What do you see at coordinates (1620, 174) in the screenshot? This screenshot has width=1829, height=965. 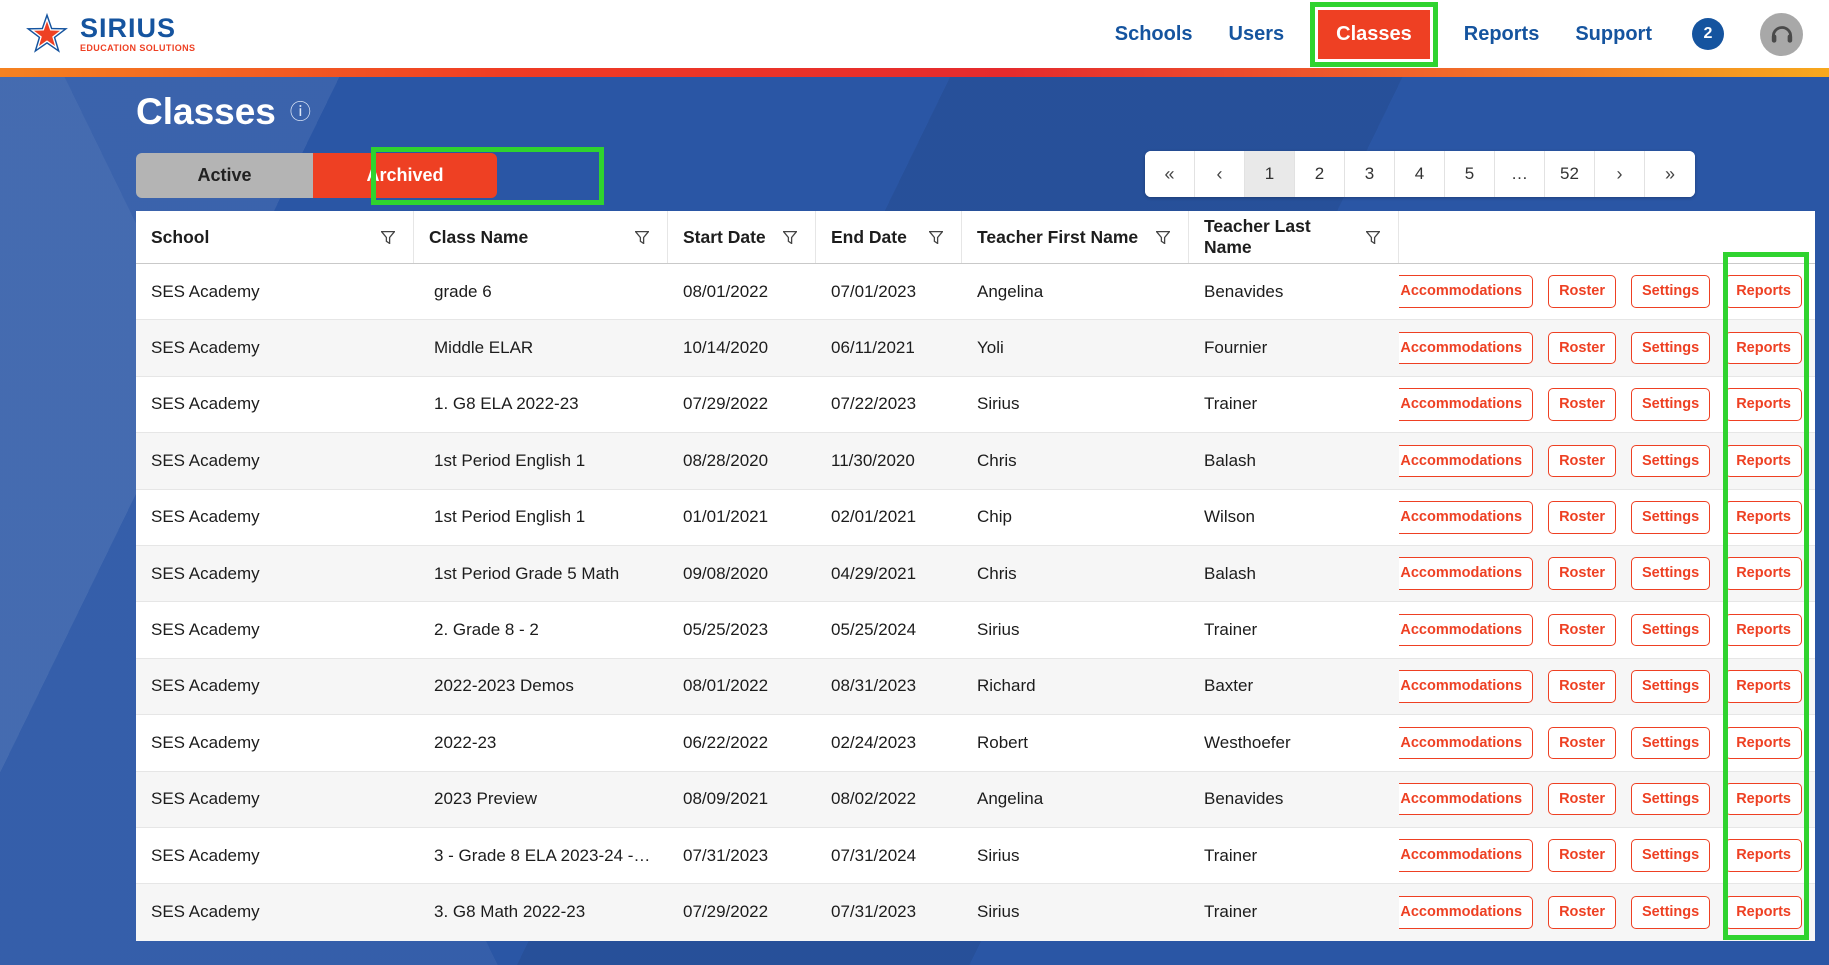 I see `pagination-next: ›` at bounding box center [1620, 174].